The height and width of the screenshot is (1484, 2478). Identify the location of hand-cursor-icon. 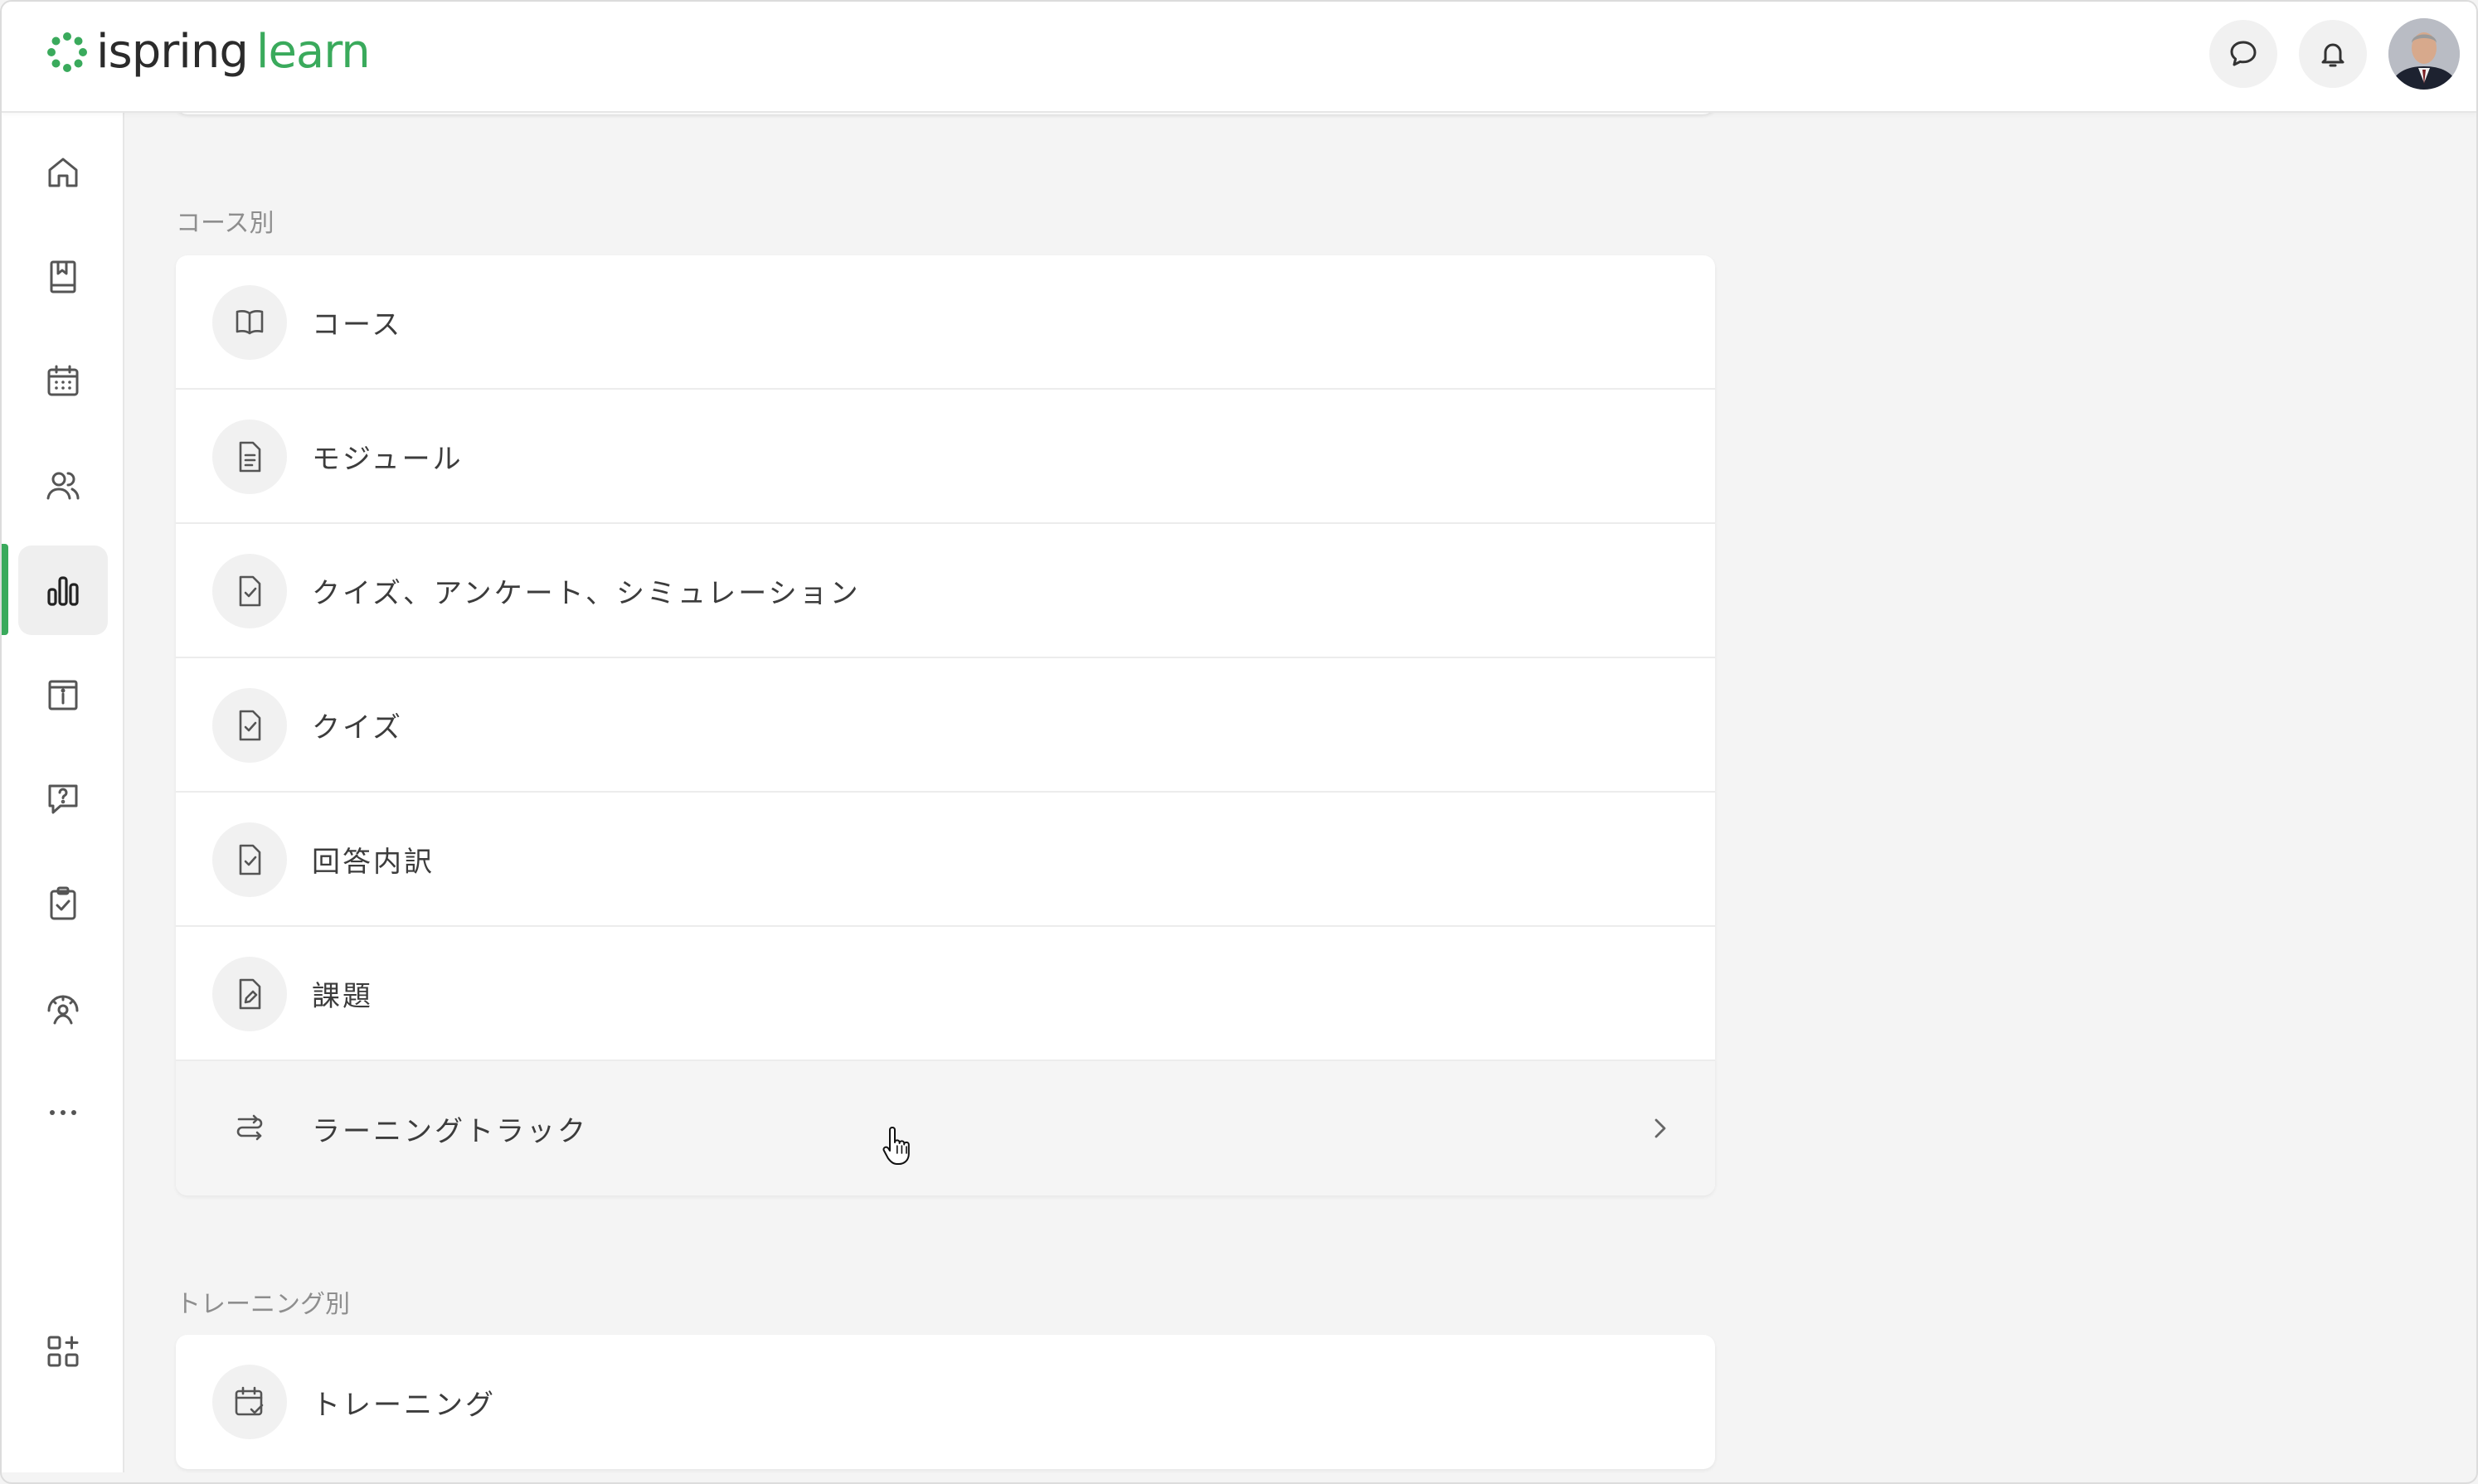
(896, 1146).